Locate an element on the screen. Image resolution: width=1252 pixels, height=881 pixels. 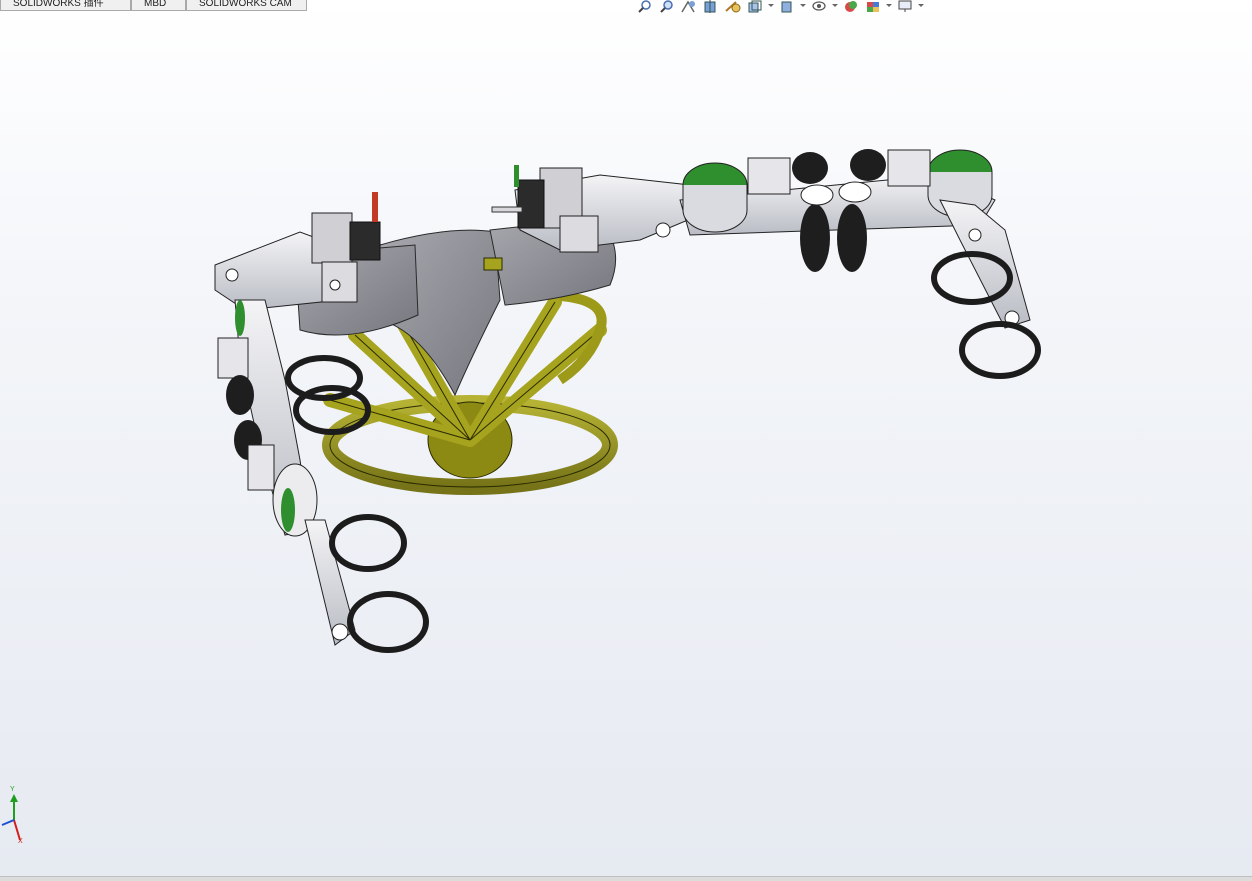
view-orientation-icon is located at coordinates (755, 6).